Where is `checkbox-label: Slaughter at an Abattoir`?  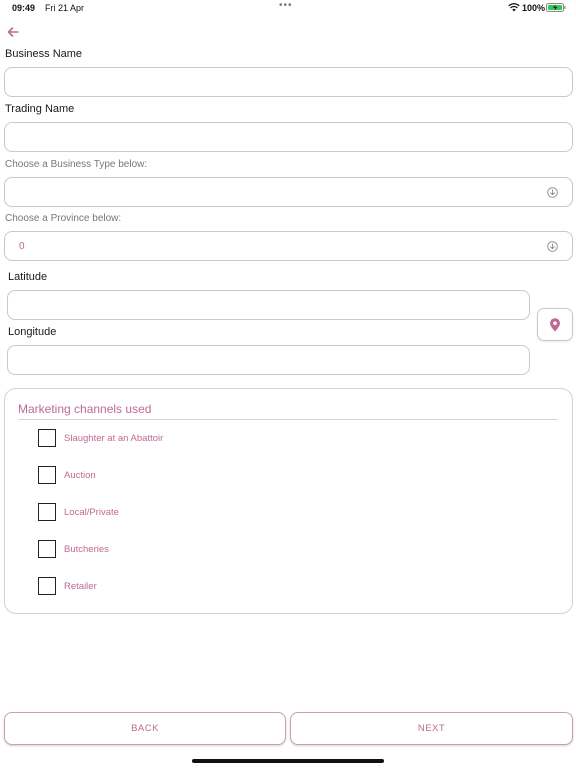
checkbox-label: Slaughter at an Abattoir is located at coordinates (114, 438).